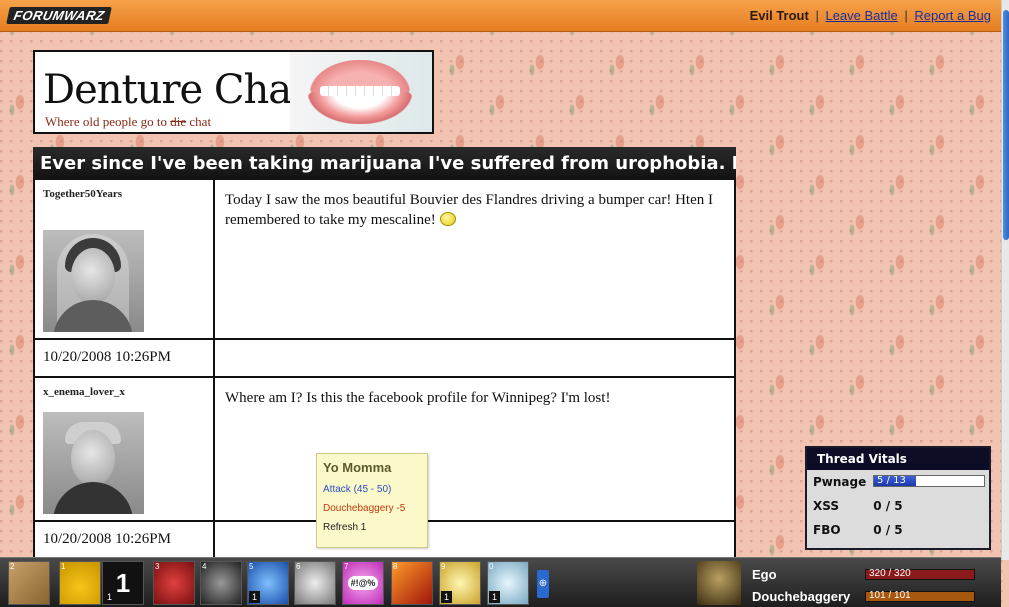 Image resolution: width=1009 pixels, height=607 pixels. I want to click on slot-hotkey: 7, so click(346, 566).